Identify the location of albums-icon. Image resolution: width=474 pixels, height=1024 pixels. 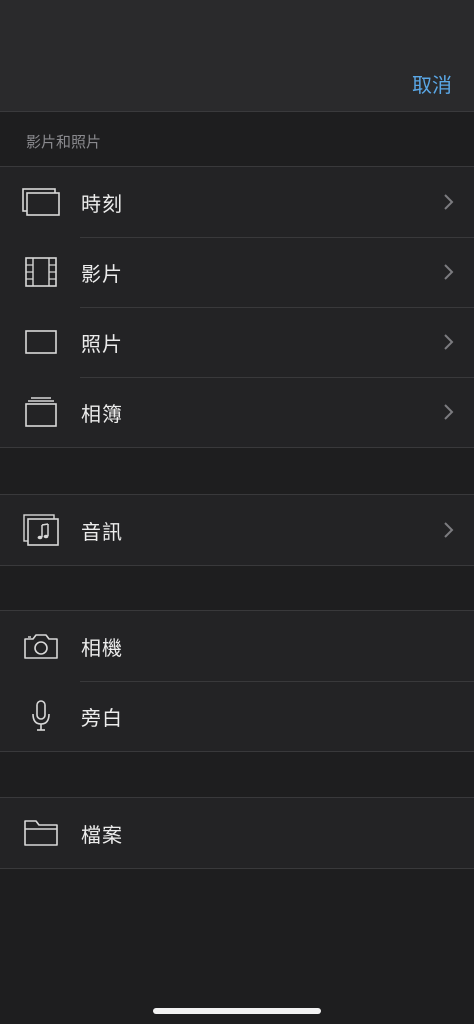
(41, 412).